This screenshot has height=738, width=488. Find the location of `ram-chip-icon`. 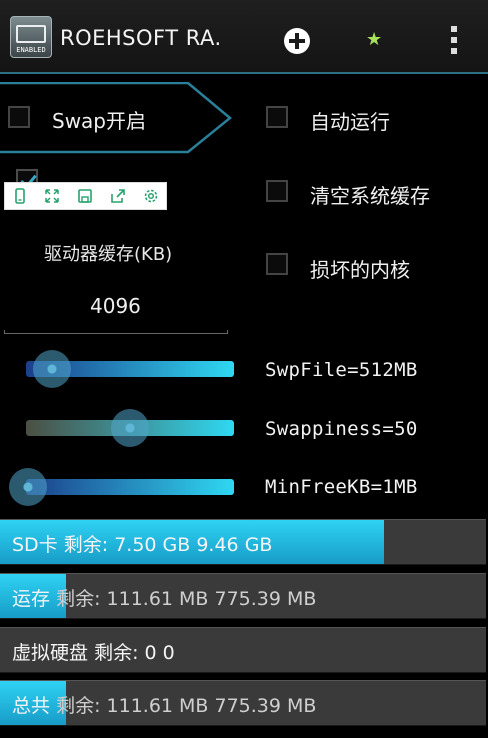

ram-chip-icon is located at coordinates (31, 34).